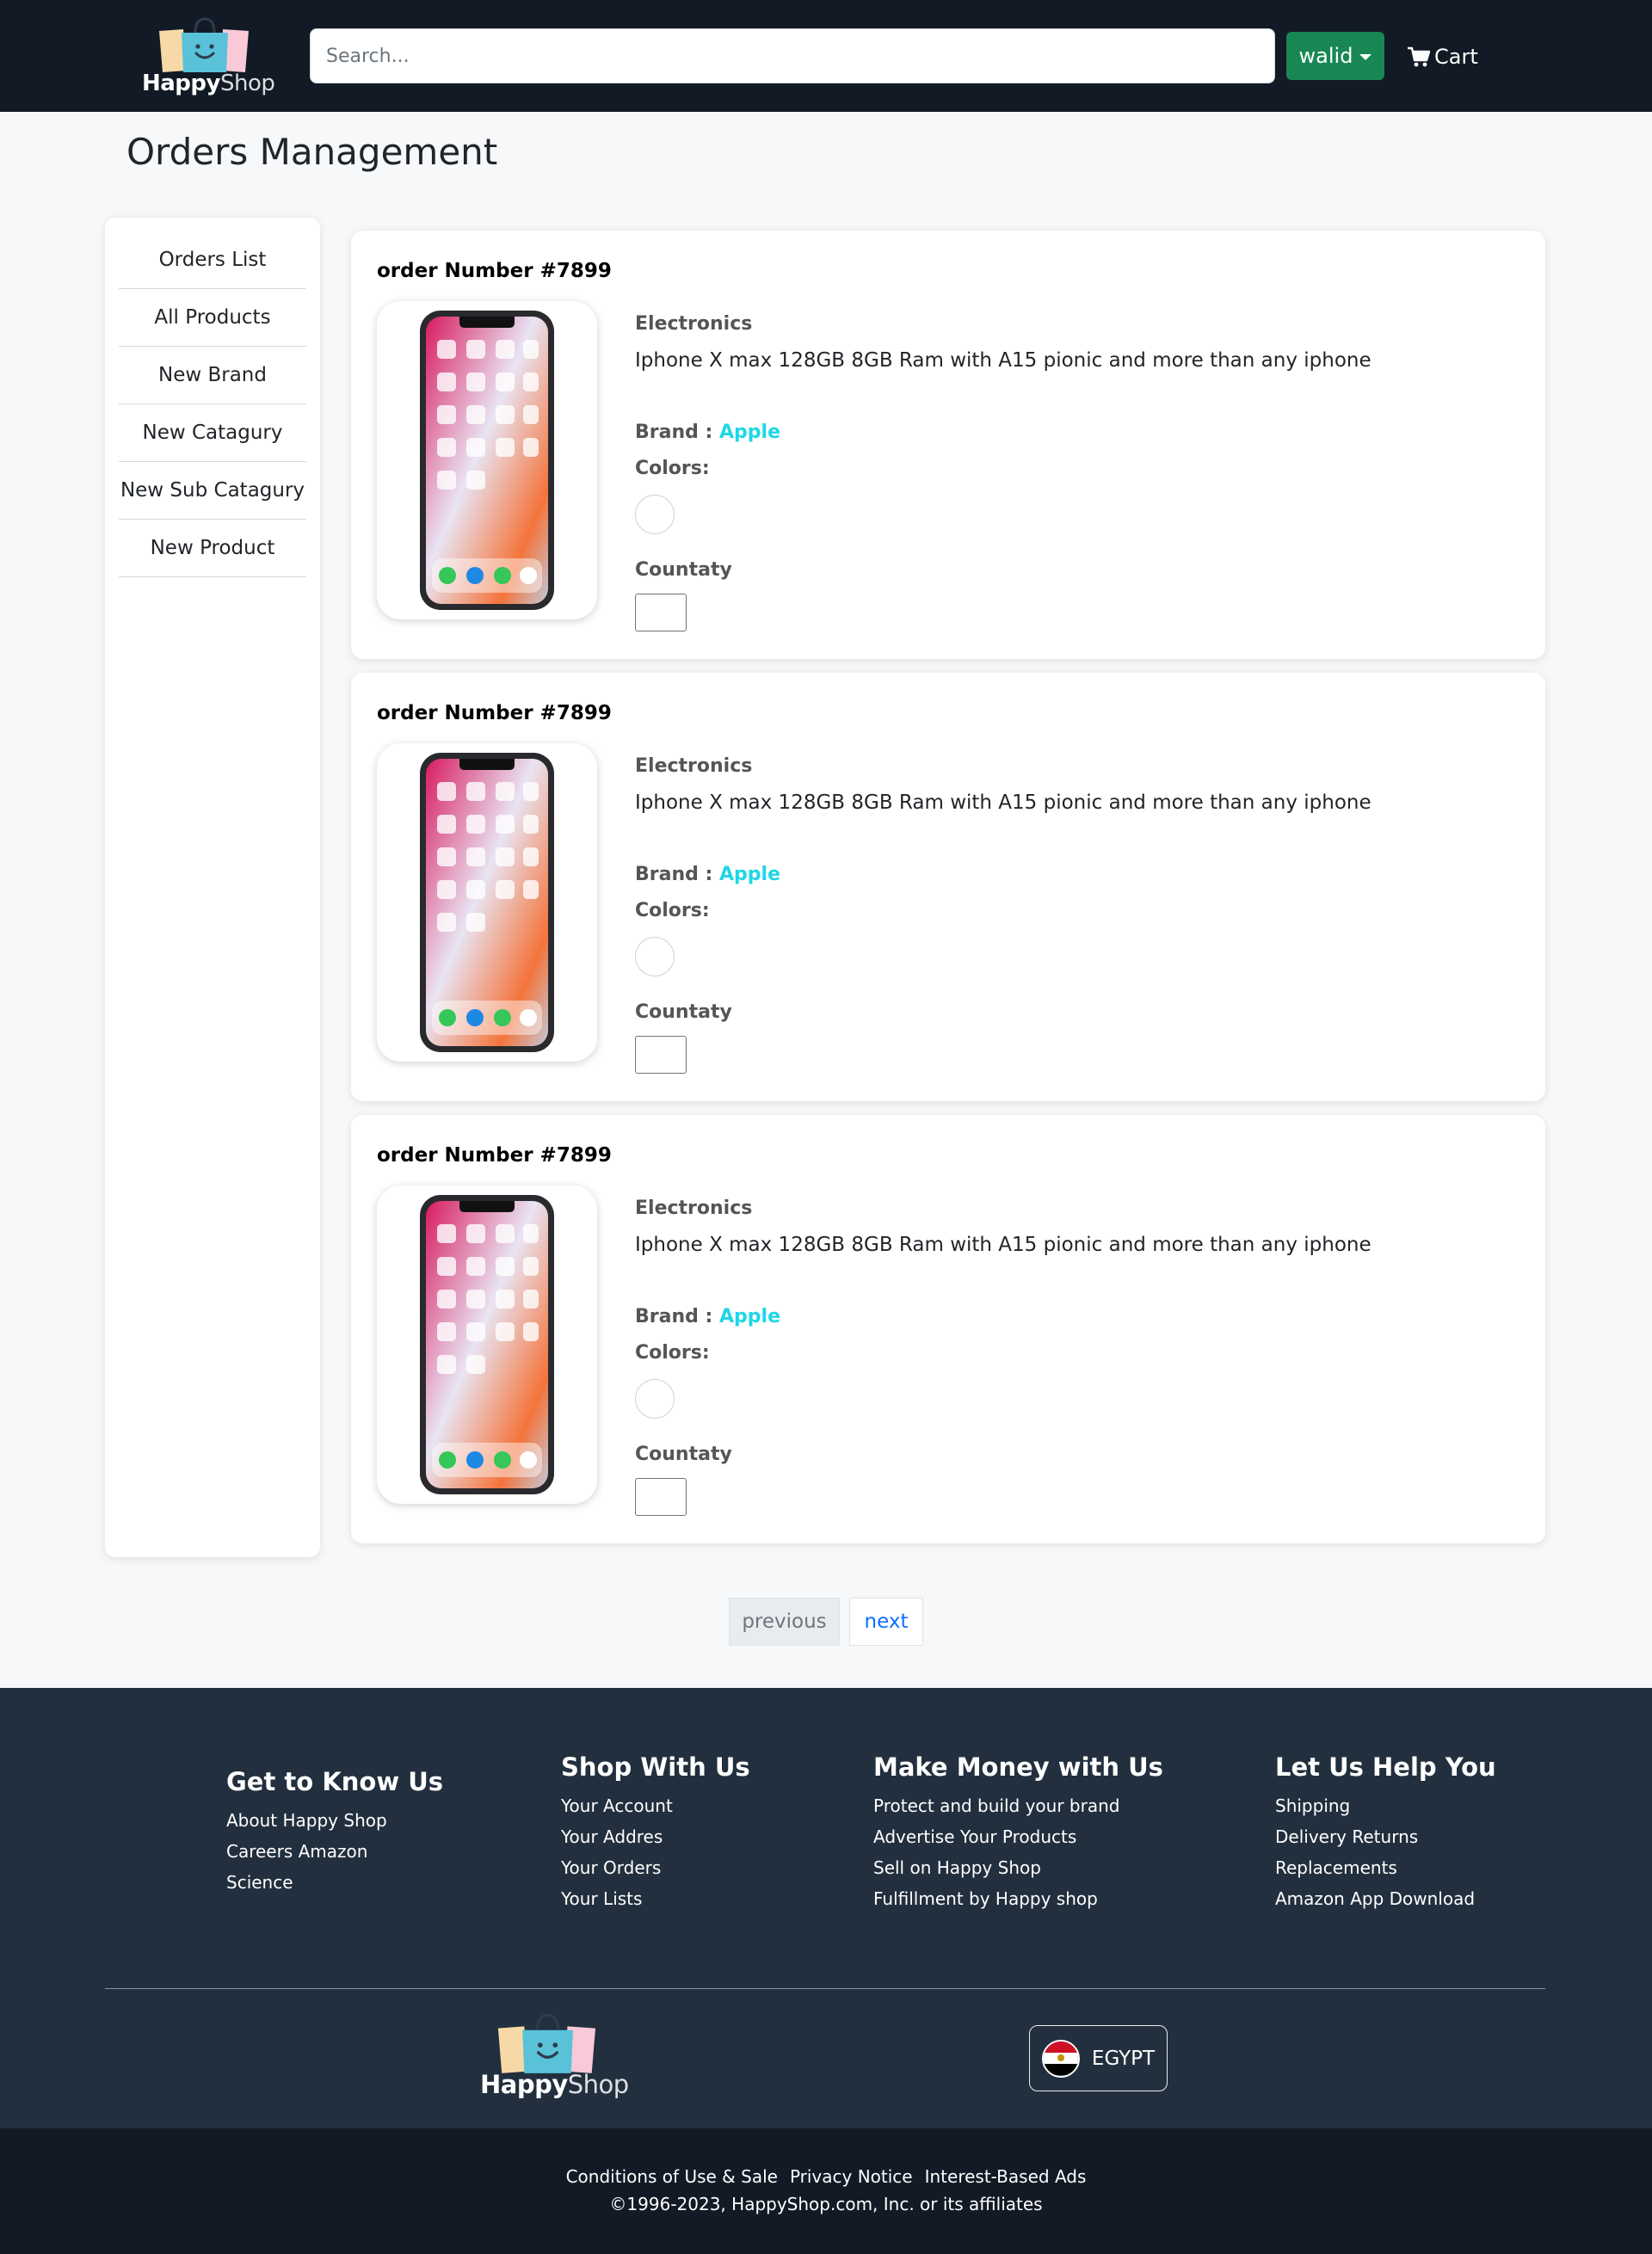  Describe the element at coordinates (1018, 1767) in the screenshot. I see `footer-column-heading: Make Money with Us` at that location.